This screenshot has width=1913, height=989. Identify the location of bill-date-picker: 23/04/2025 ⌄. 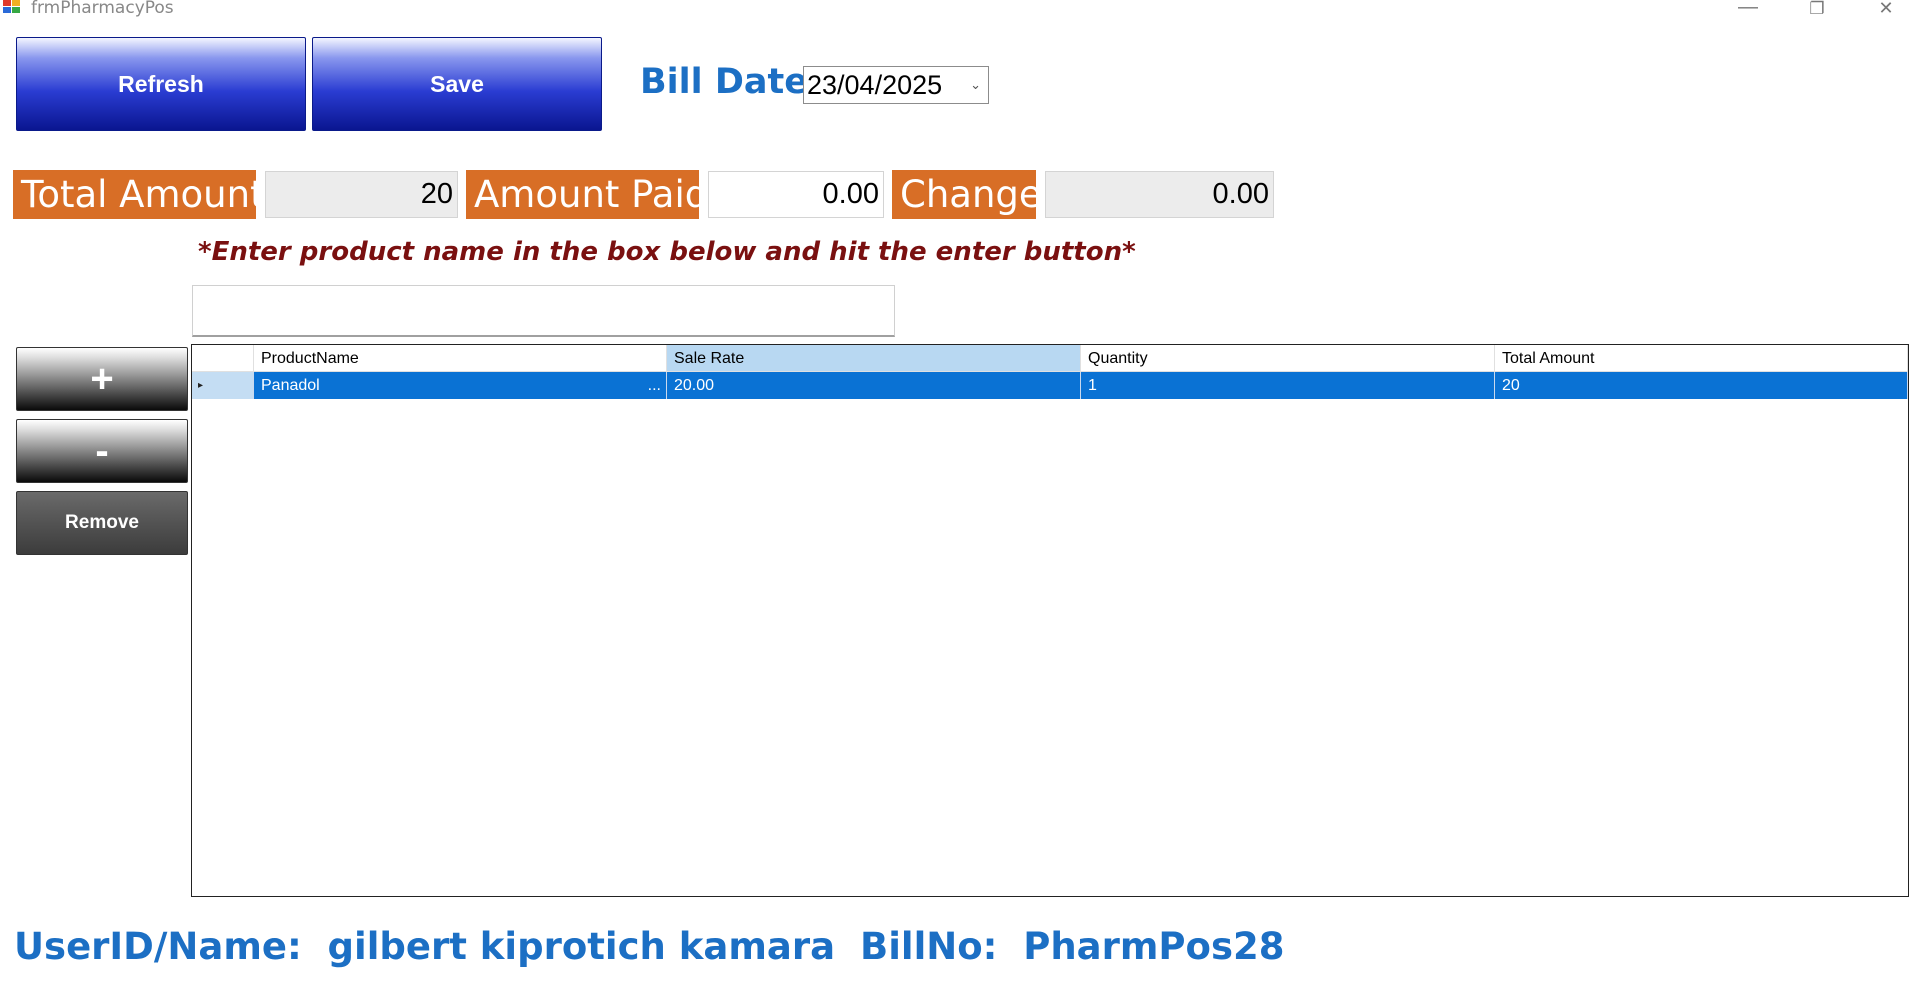
(896, 85).